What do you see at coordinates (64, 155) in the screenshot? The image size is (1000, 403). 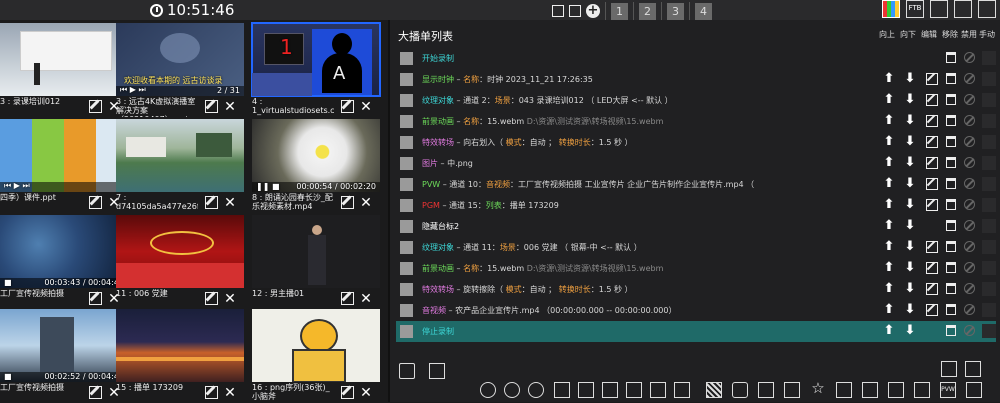 I see `thumbnail: ⏮ ▶ ⏭` at bounding box center [64, 155].